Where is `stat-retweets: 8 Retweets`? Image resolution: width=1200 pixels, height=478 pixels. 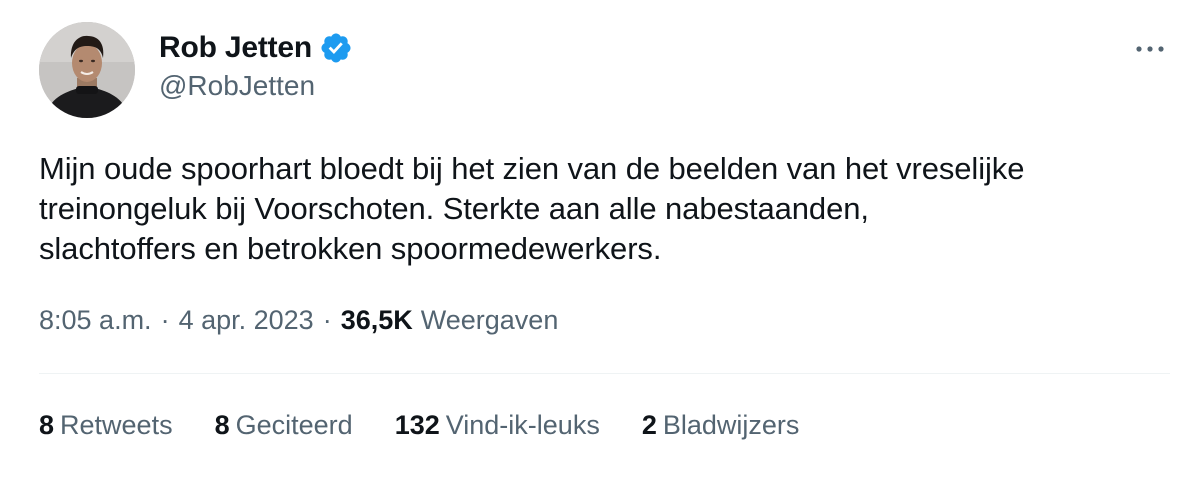
stat-retweets: 8 Retweets is located at coordinates (106, 425).